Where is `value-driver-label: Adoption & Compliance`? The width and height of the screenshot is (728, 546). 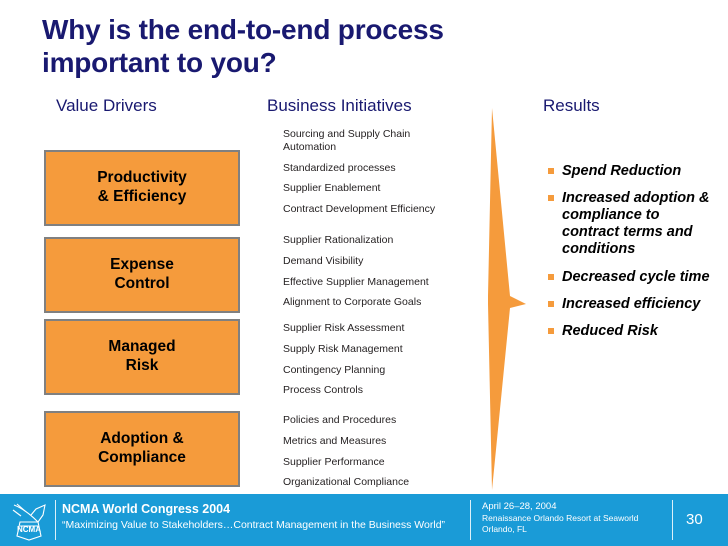
value-driver-label: Adoption & Compliance is located at coordinates (142, 448).